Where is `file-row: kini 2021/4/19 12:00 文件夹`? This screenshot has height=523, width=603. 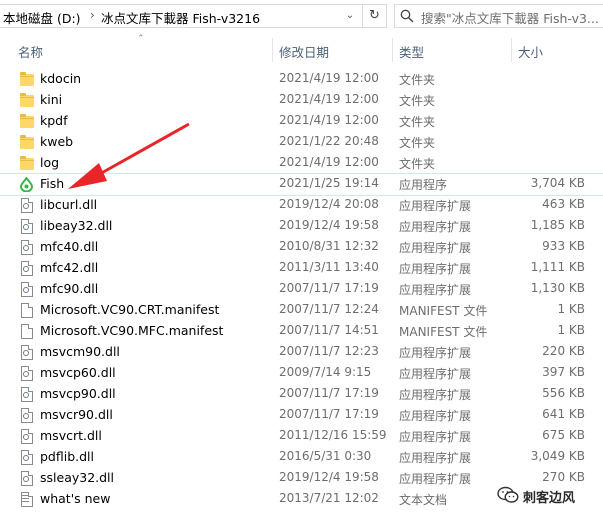 file-row: kini 2021/4/19 12:00 文件夹 is located at coordinates (301, 100).